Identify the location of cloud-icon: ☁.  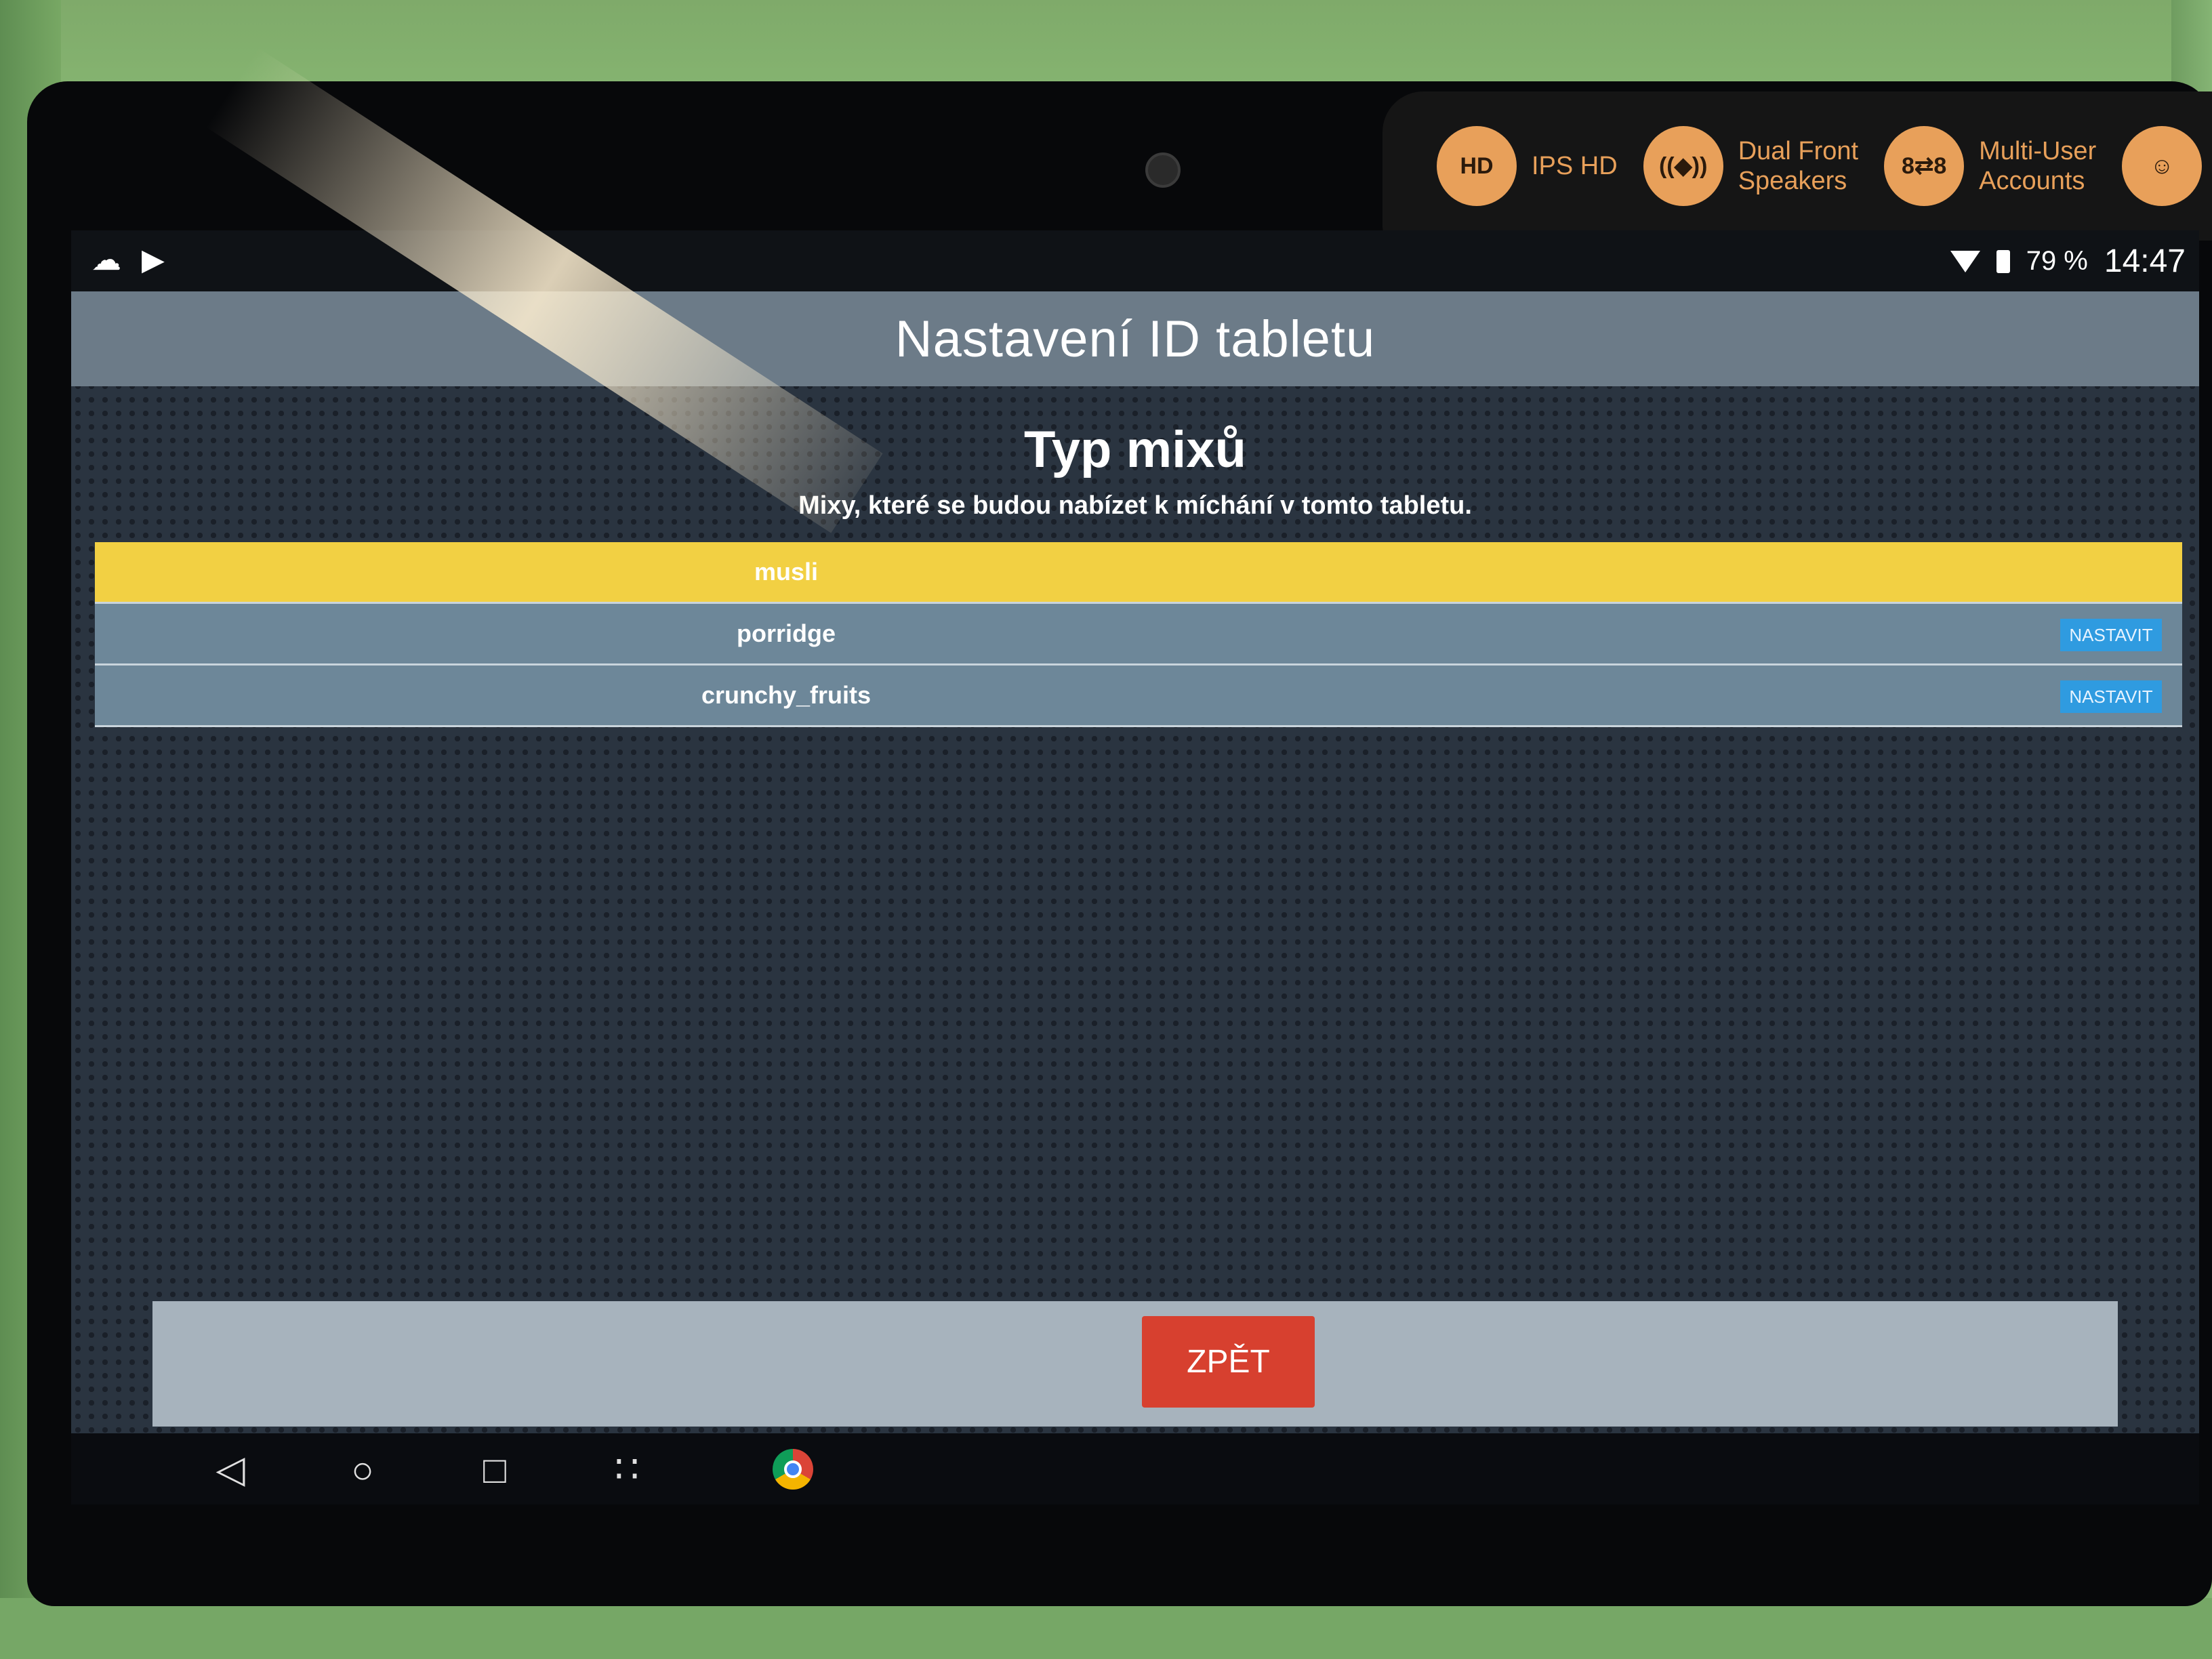
(106, 259).